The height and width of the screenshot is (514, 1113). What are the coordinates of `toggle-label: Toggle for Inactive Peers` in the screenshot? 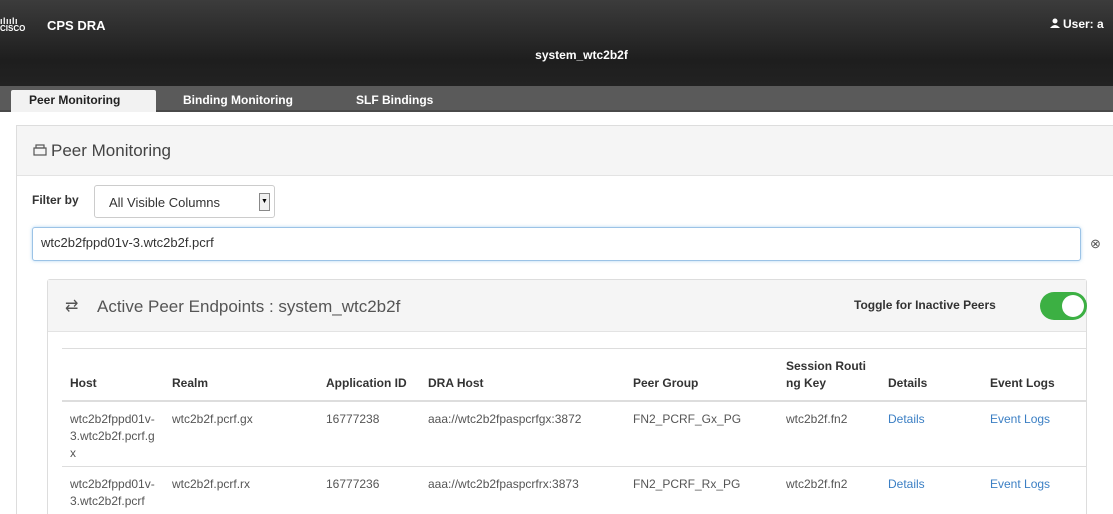 It's located at (925, 305).